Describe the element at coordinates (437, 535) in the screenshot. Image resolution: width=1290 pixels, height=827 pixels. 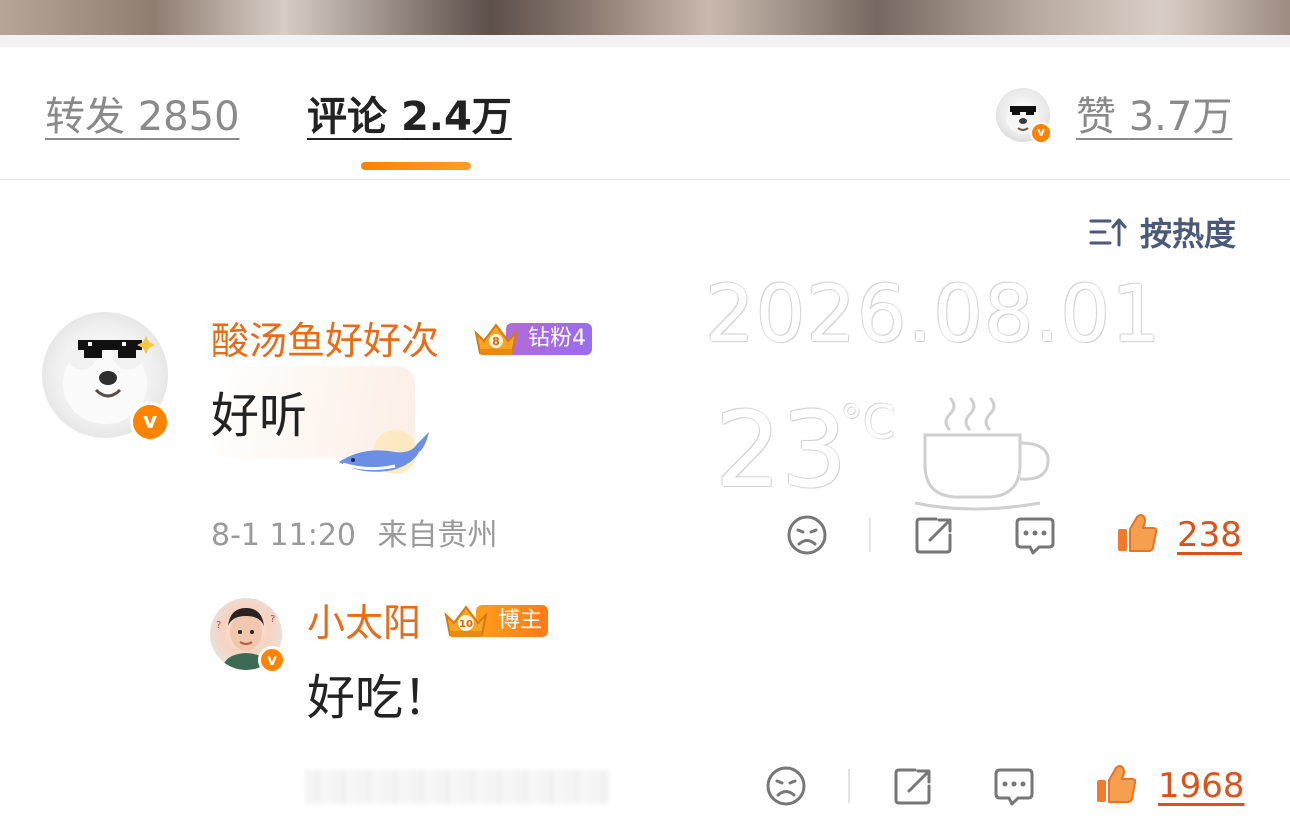
I see `comment-location: 来自贵州` at that location.